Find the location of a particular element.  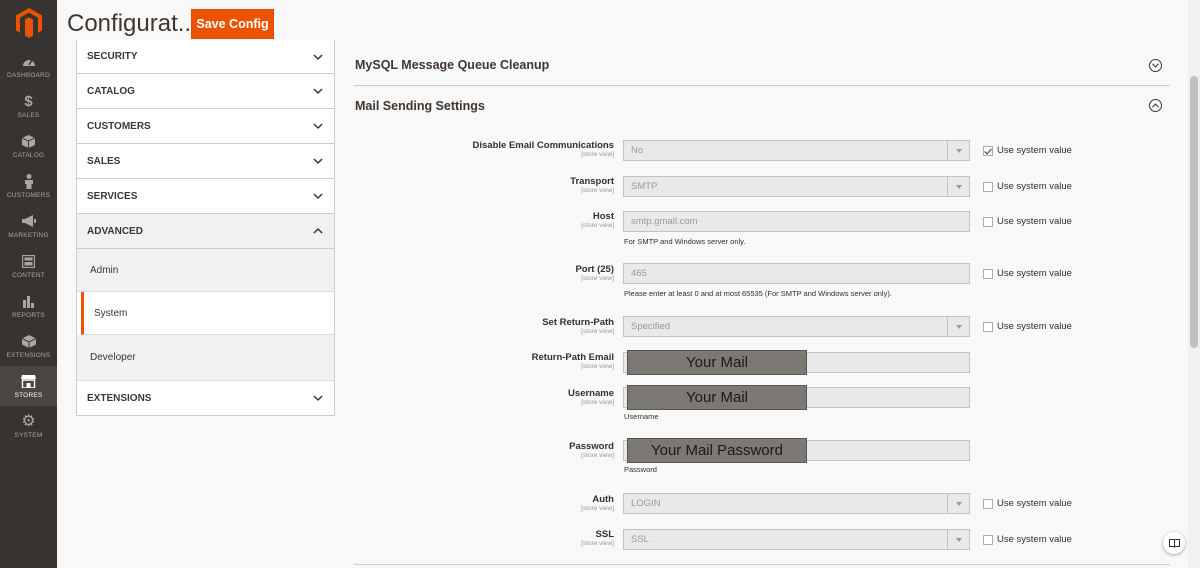

menu-item-content: CONTENT is located at coordinates (28, 266).